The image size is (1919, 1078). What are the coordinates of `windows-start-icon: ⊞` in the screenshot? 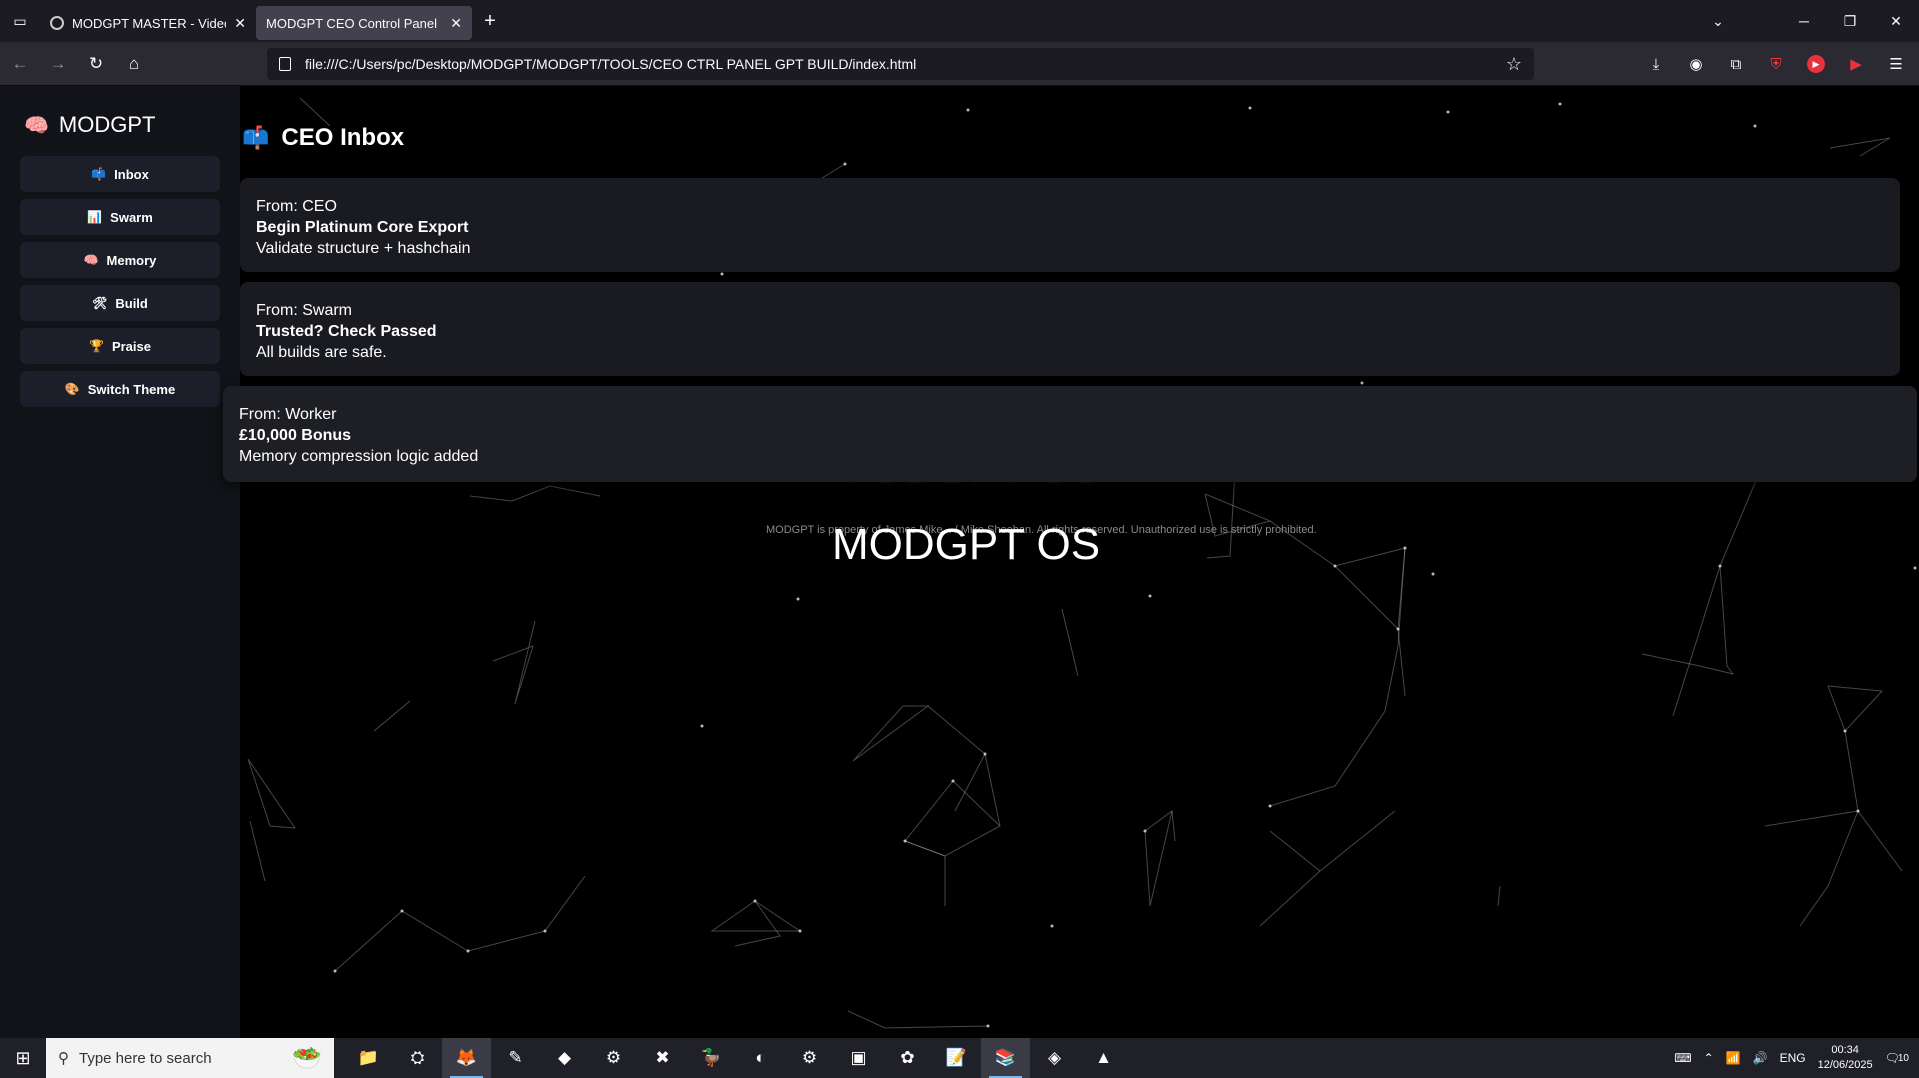 It's located at (23, 1058).